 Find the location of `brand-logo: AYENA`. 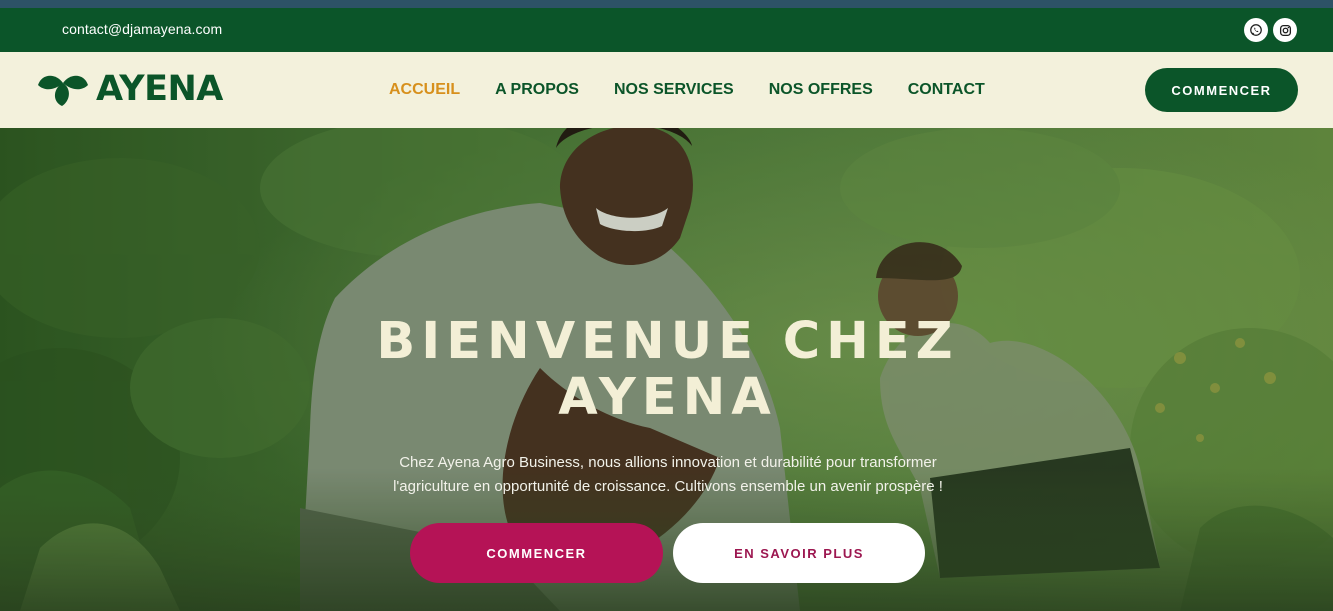

brand-logo: AYENA is located at coordinates (130, 89).